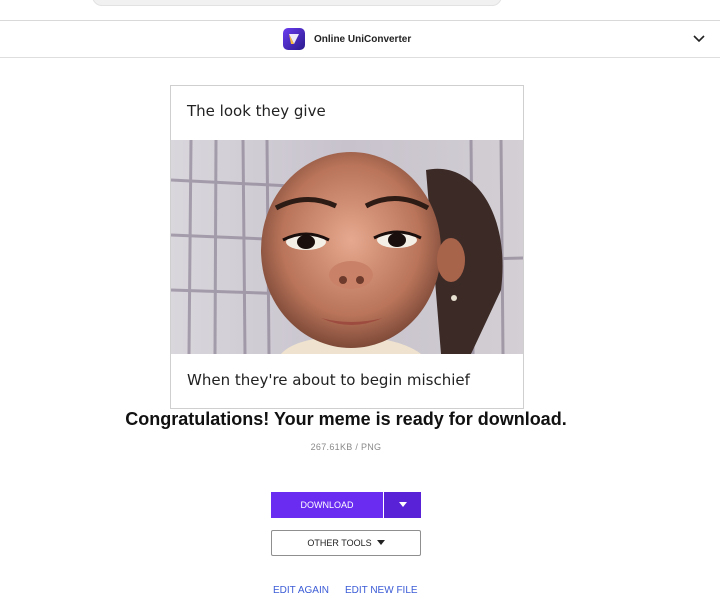 The width and height of the screenshot is (720, 600). I want to click on edit-links: EDIT AGAIN EDIT NEW FILE, so click(345, 590).